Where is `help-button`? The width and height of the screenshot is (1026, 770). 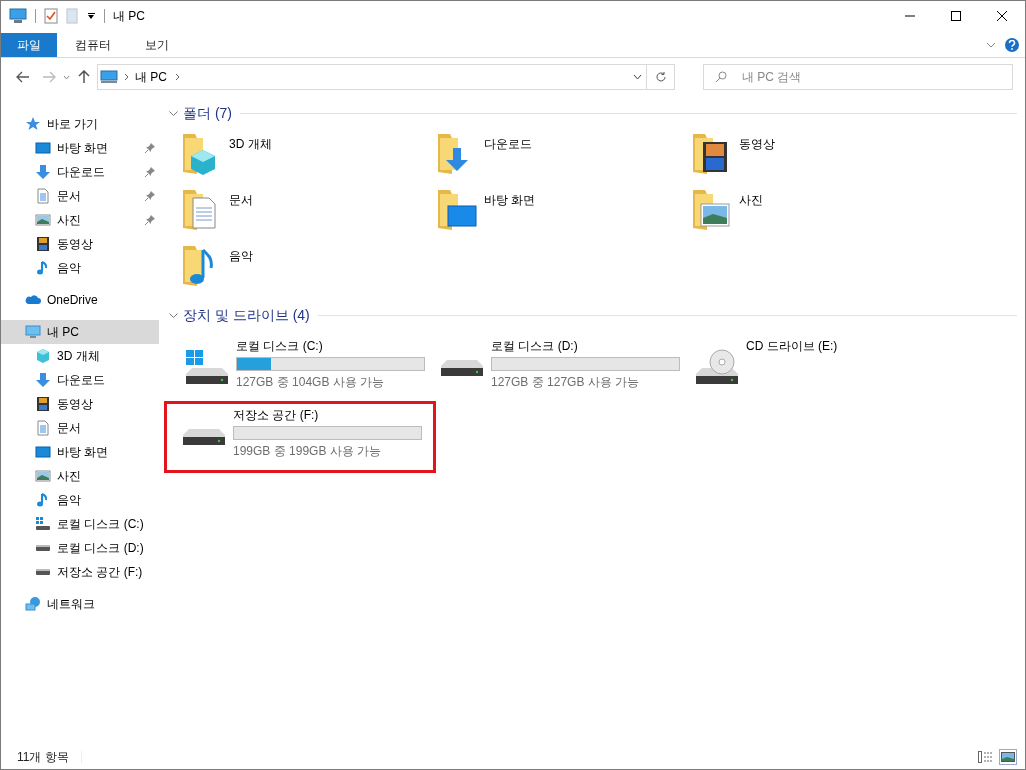
help-button is located at coordinates (1012, 45).